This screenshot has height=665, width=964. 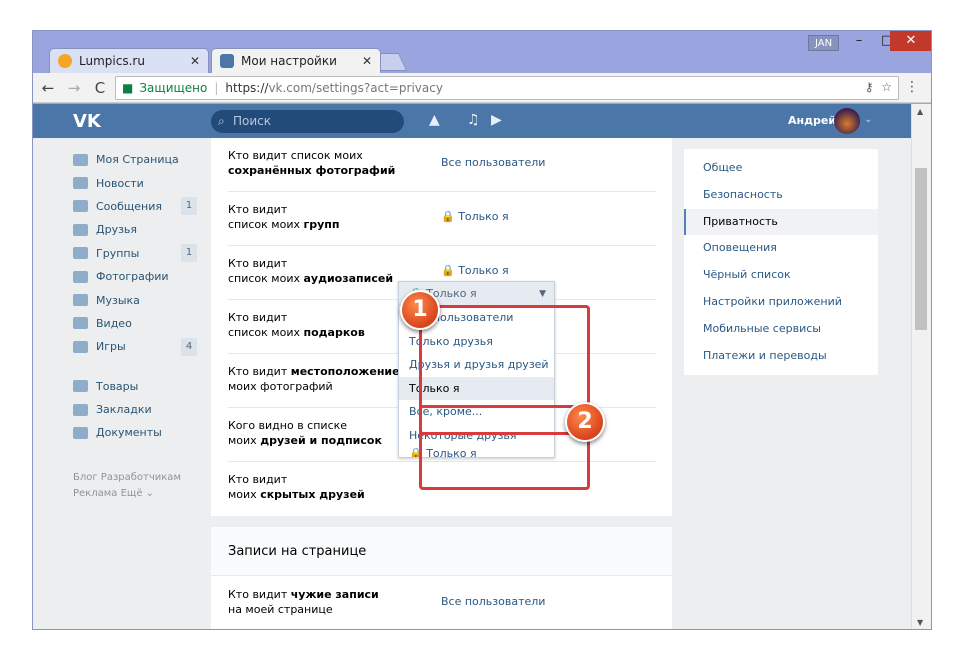 What do you see at coordinates (288, 425) in the screenshot?
I see `question-text: Кого видно в списке` at bounding box center [288, 425].